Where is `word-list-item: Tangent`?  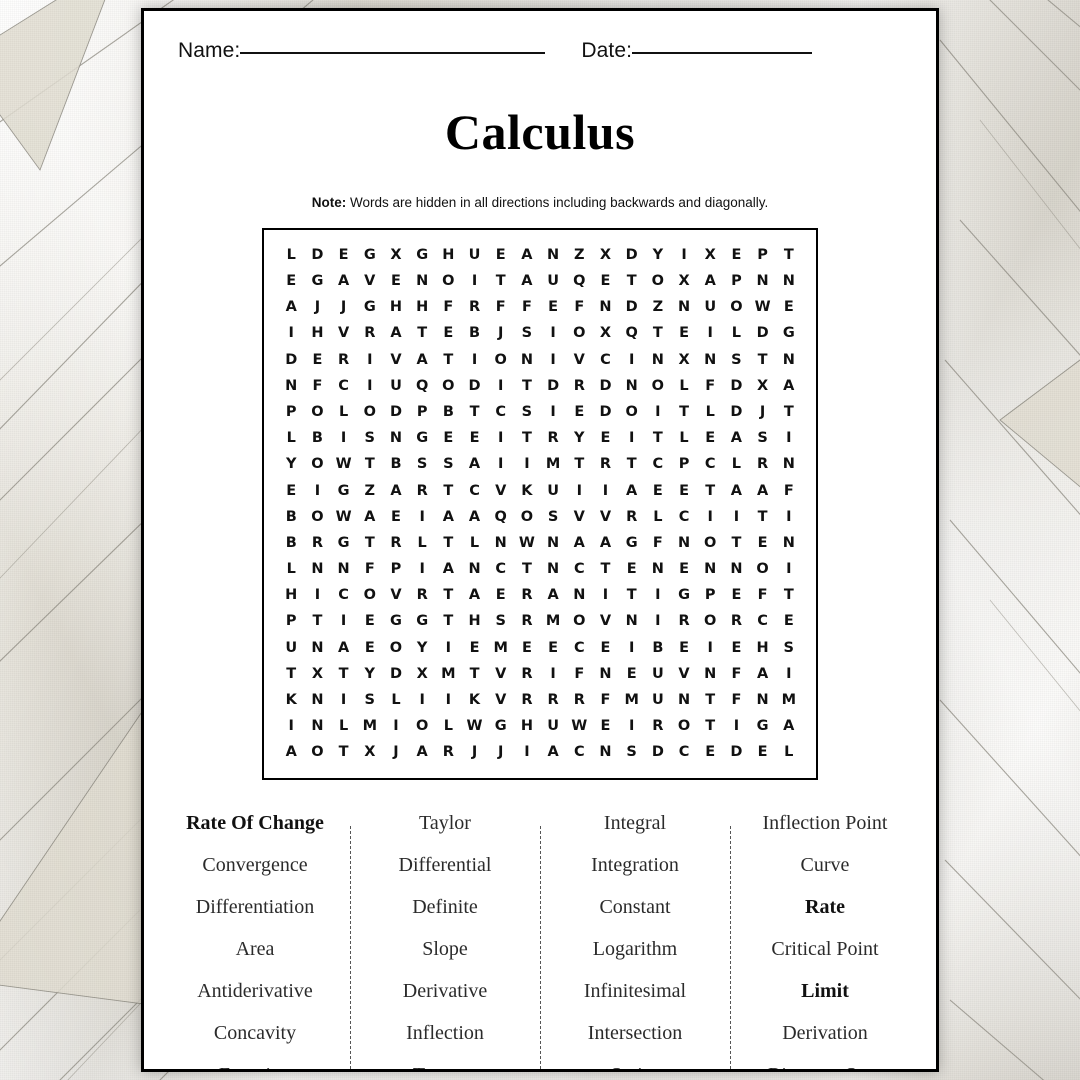 word-list-item: Tangent is located at coordinates (445, 1061).